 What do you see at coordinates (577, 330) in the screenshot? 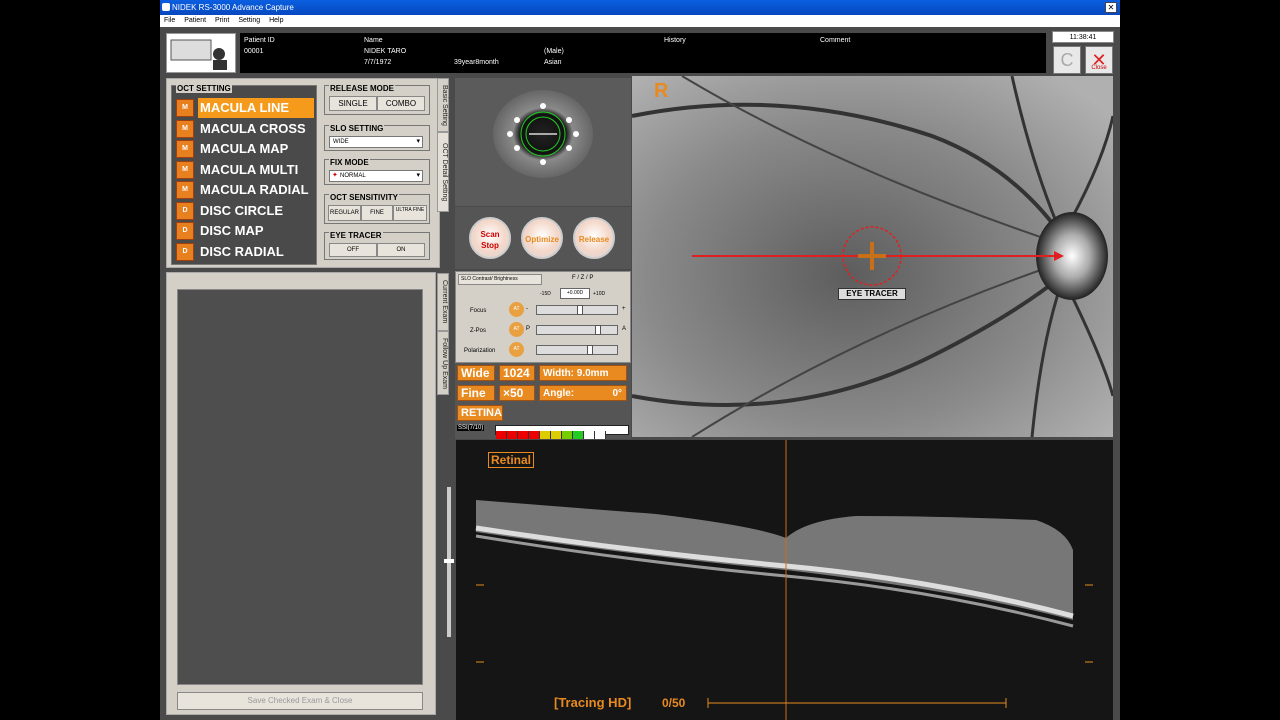
I see `zpos-slider` at bounding box center [577, 330].